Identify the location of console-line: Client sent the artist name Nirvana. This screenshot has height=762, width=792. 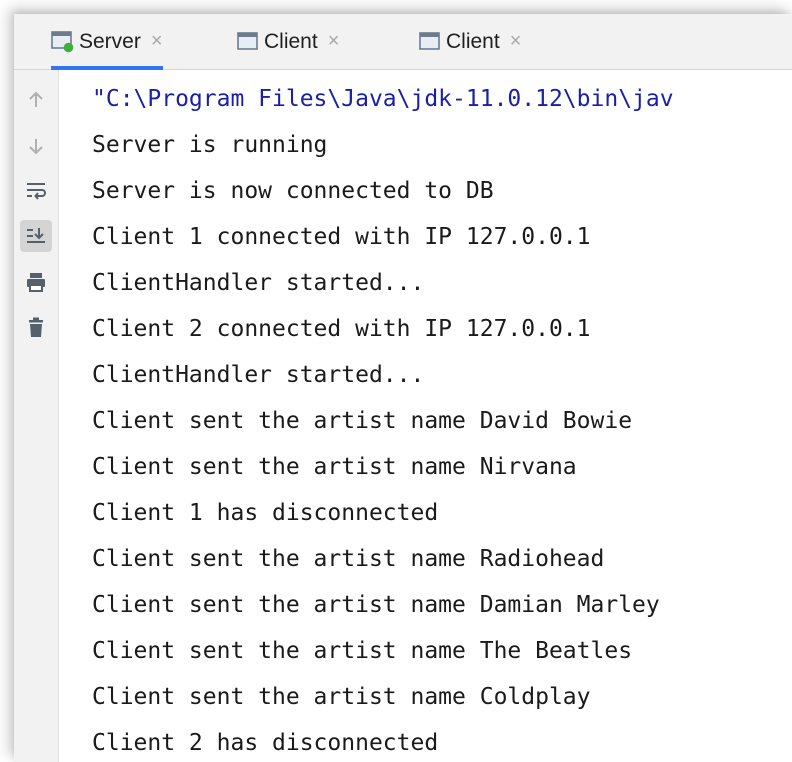
(334, 467).